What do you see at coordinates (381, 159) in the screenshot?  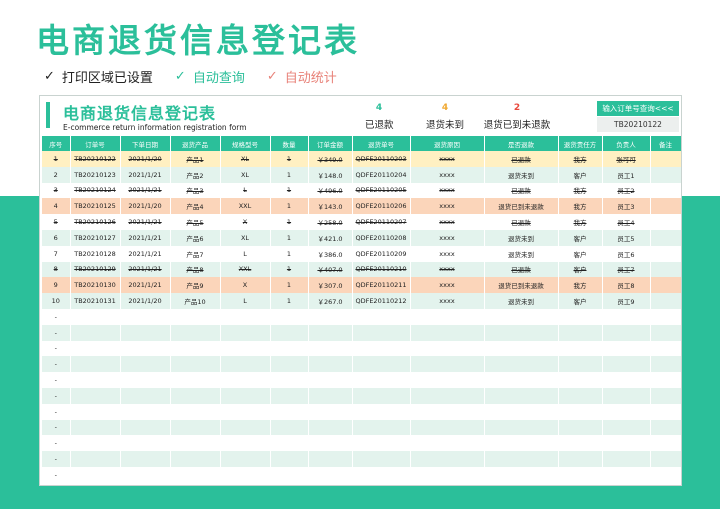 I see `table-cell: QDFE20110203` at bounding box center [381, 159].